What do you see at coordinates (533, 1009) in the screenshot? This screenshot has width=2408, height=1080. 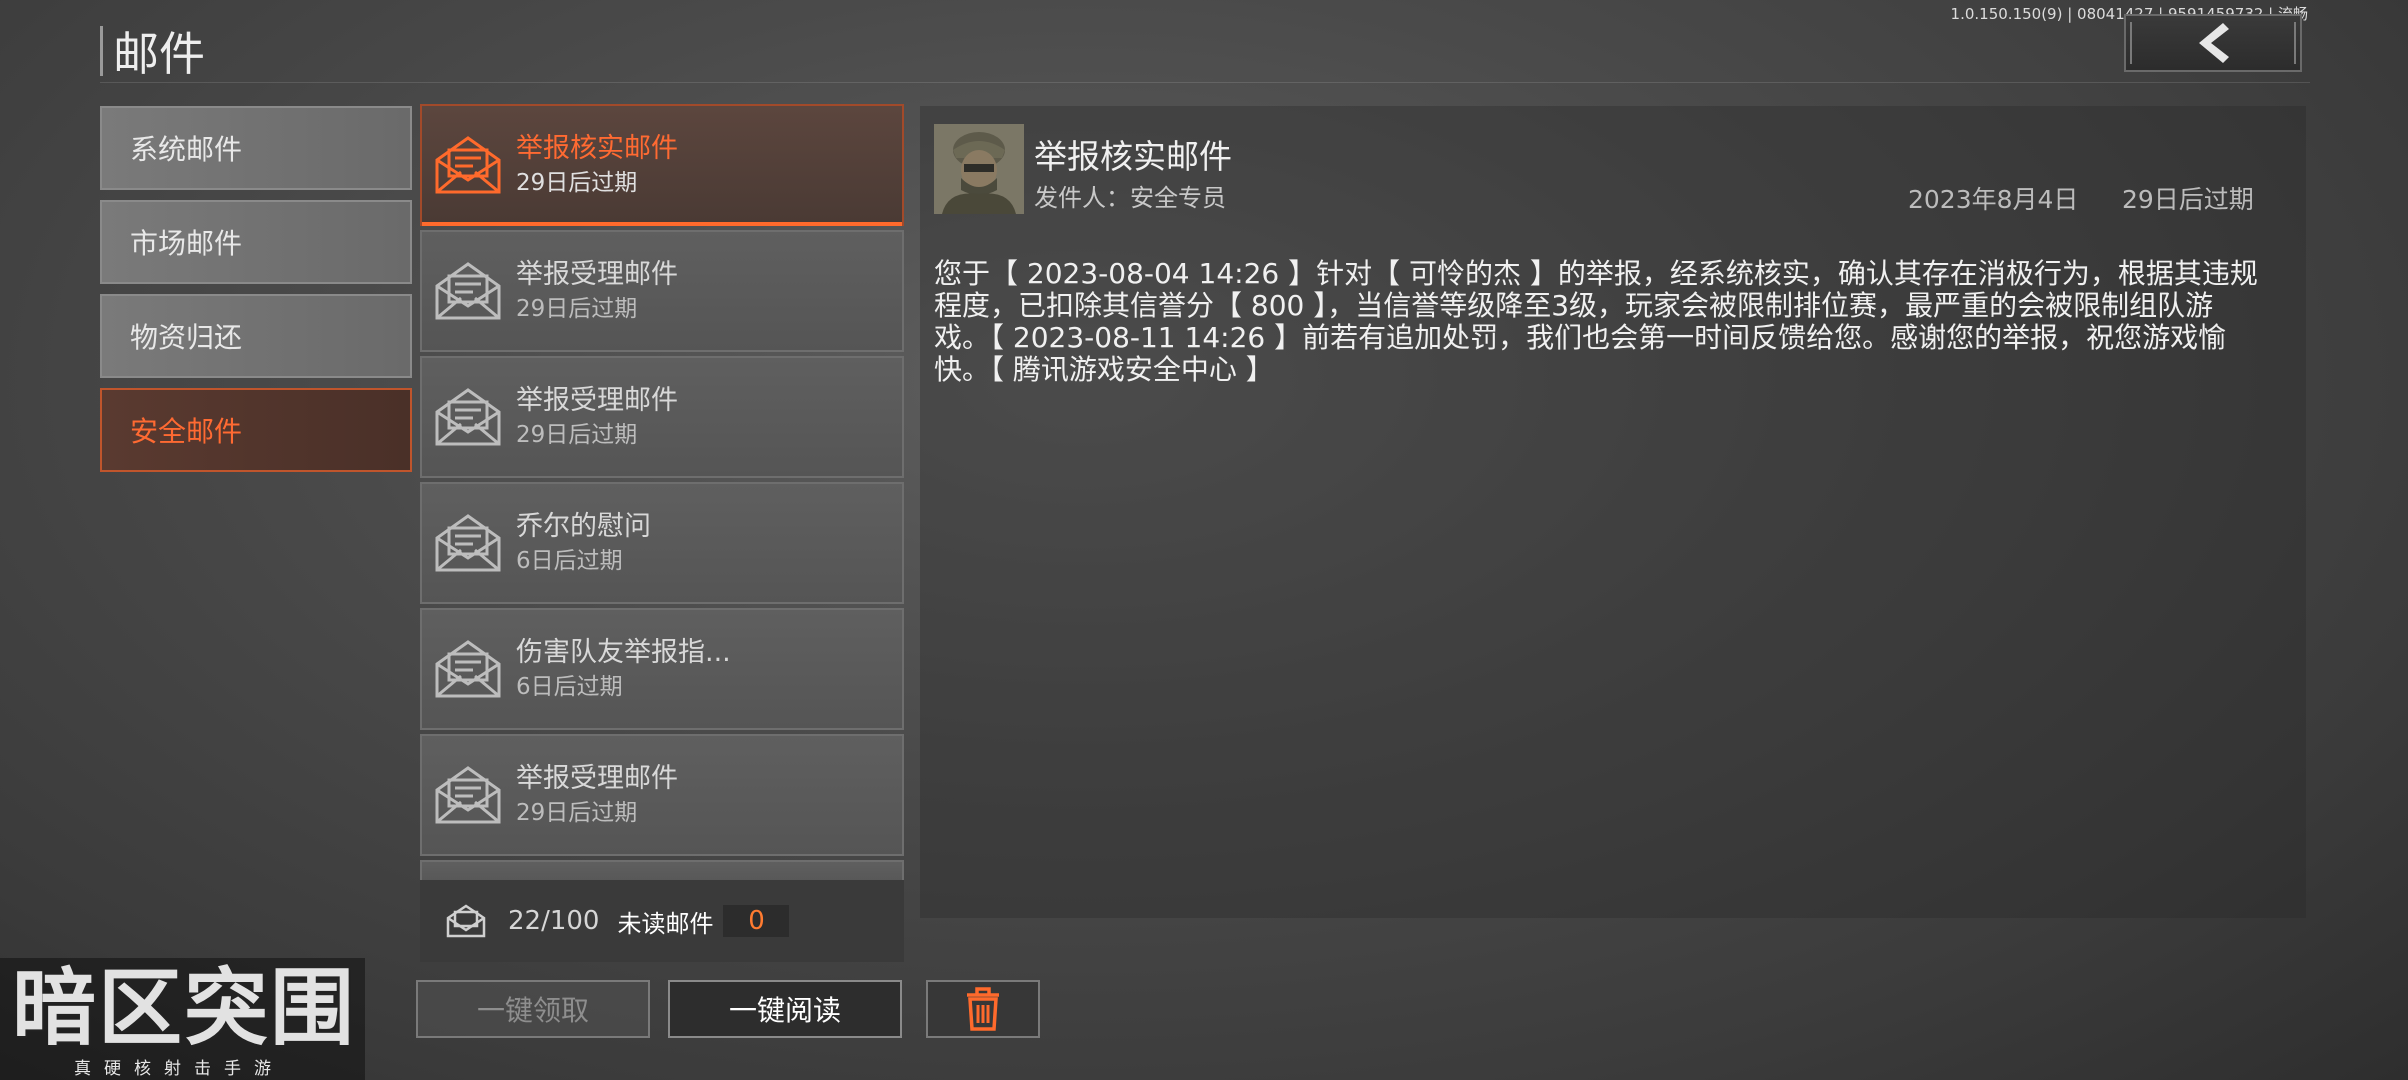 I see `claim-all-button: 一键领取` at bounding box center [533, 1009].